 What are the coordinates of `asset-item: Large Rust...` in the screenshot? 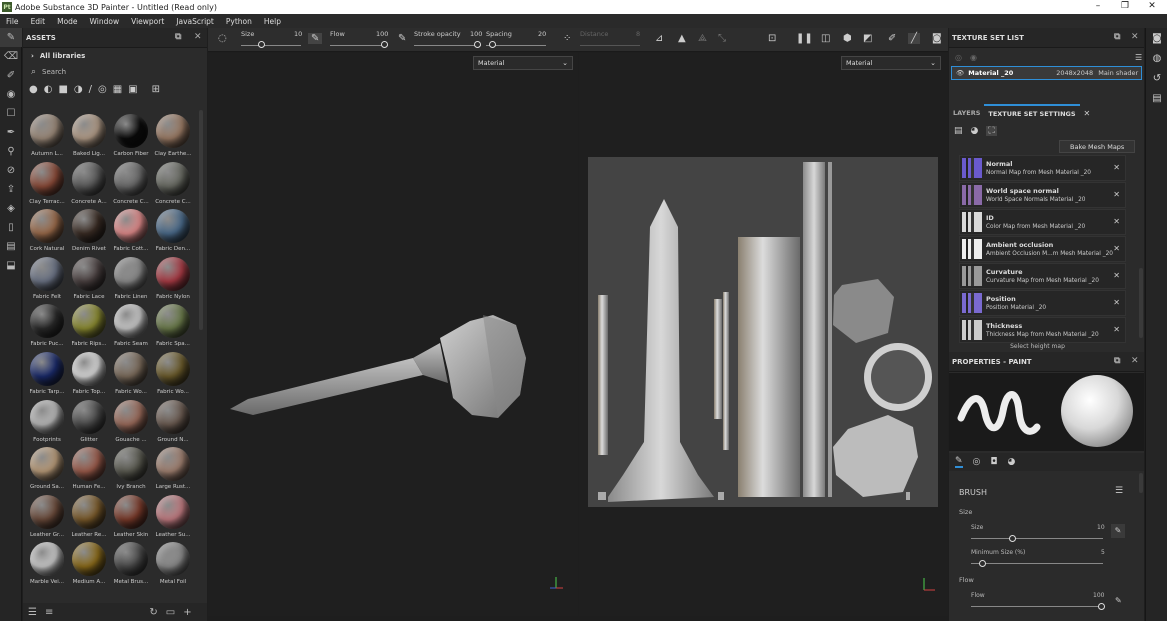 It's located at (173, 469).